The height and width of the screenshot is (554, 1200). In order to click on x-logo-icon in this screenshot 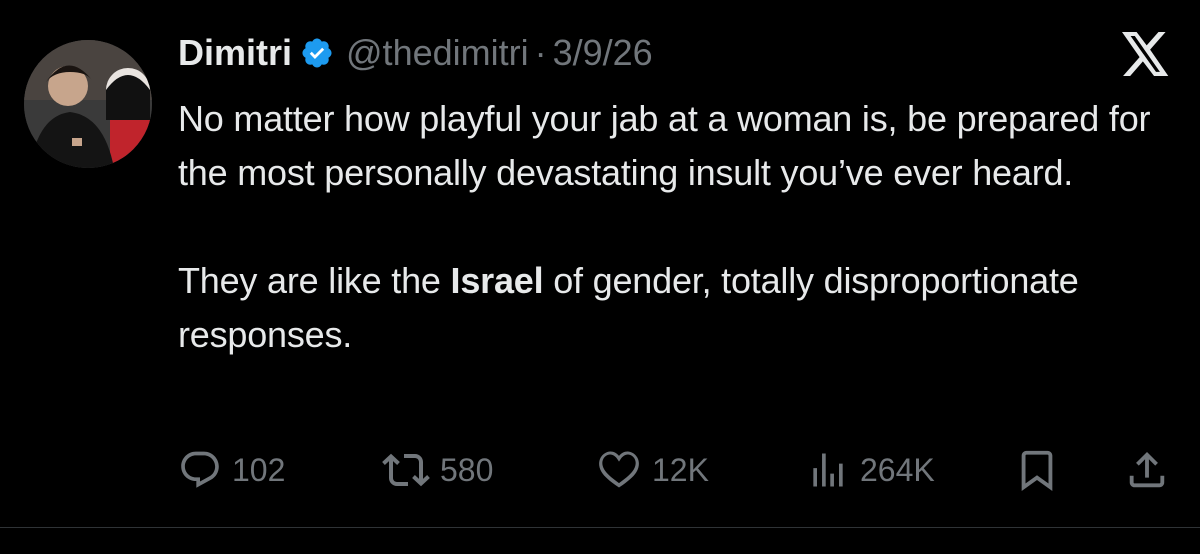, I will do `click(1146, 54)`.